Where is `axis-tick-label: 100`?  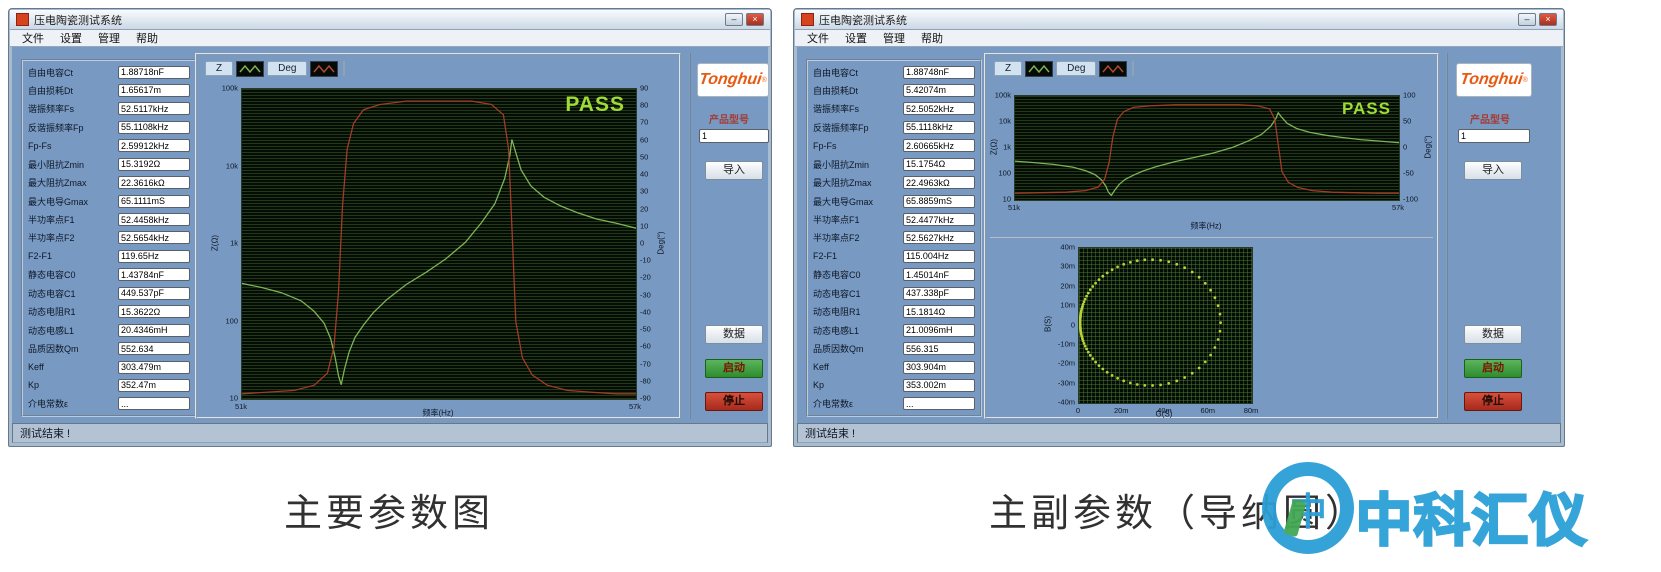 axis-tick-label: 100 is located at coordinates (1409, 95).